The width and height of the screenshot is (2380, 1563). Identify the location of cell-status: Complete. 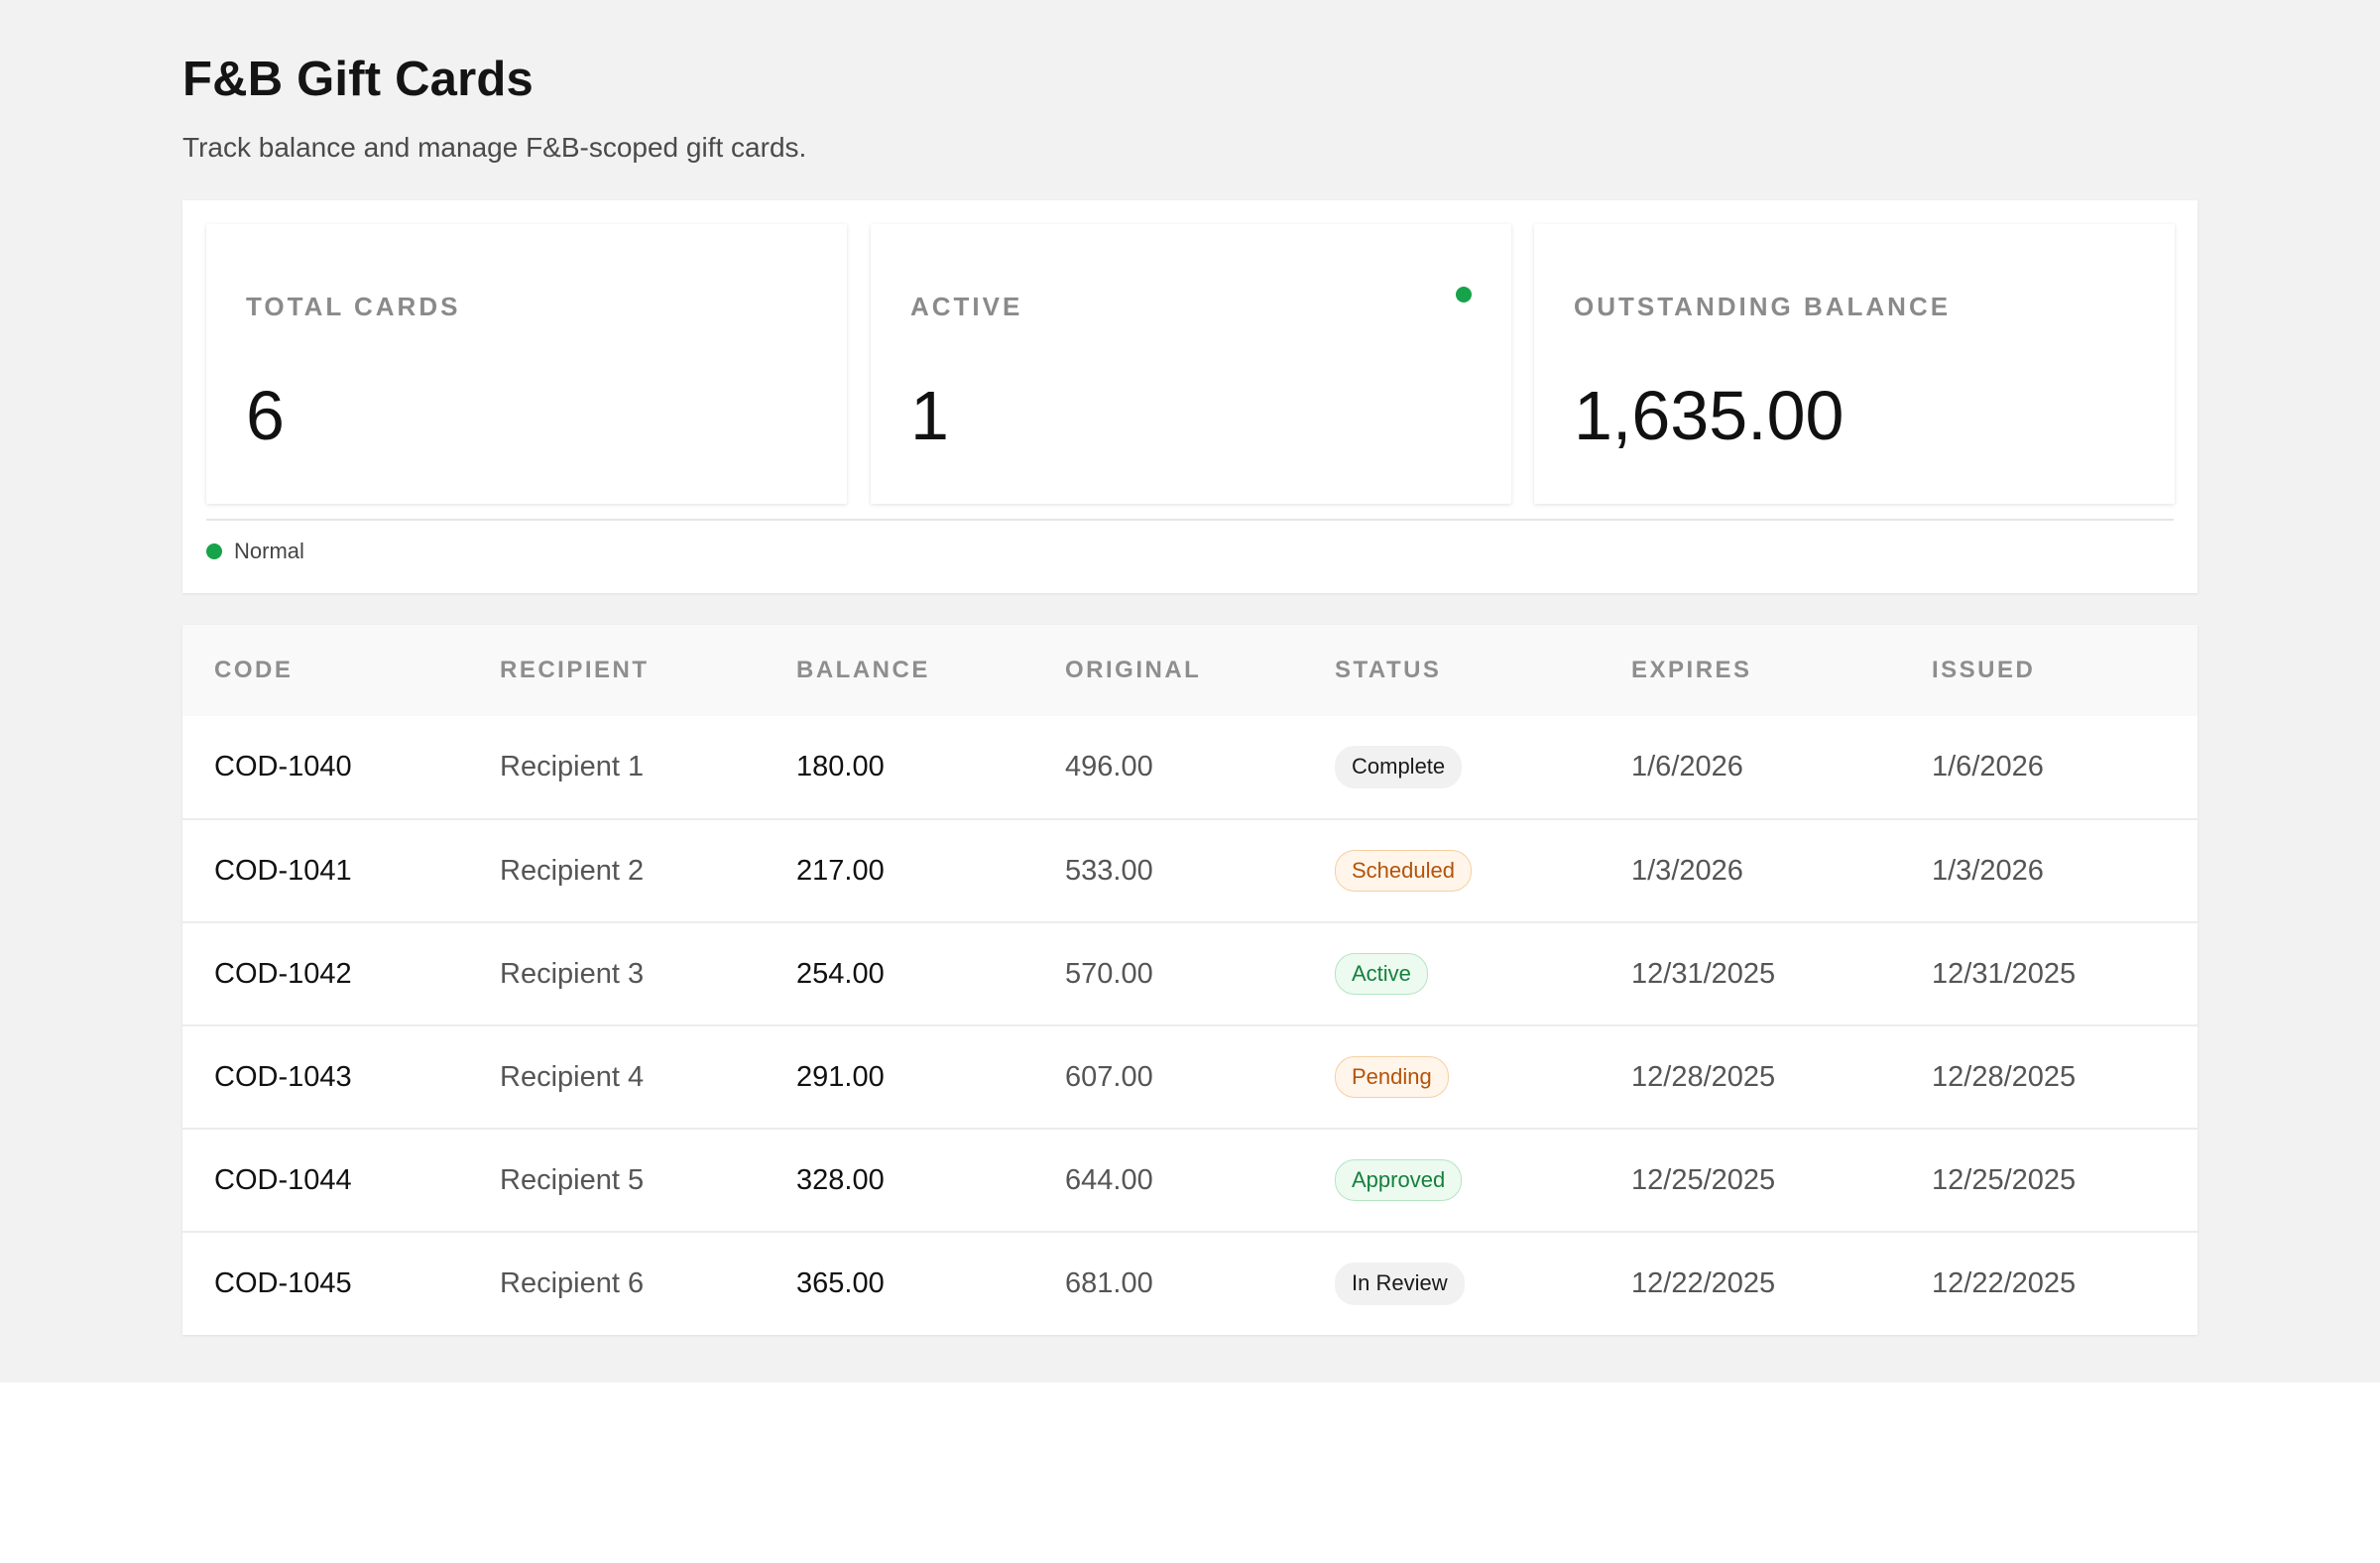
(1451, 767).